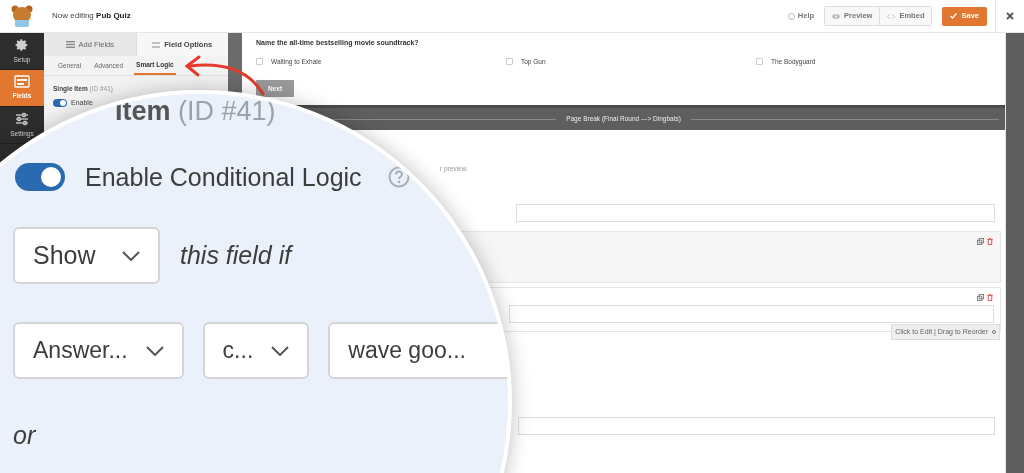  Describe the element at coordinates (954, 16) in the screenshot. I see `checkmark-icon` at that location.